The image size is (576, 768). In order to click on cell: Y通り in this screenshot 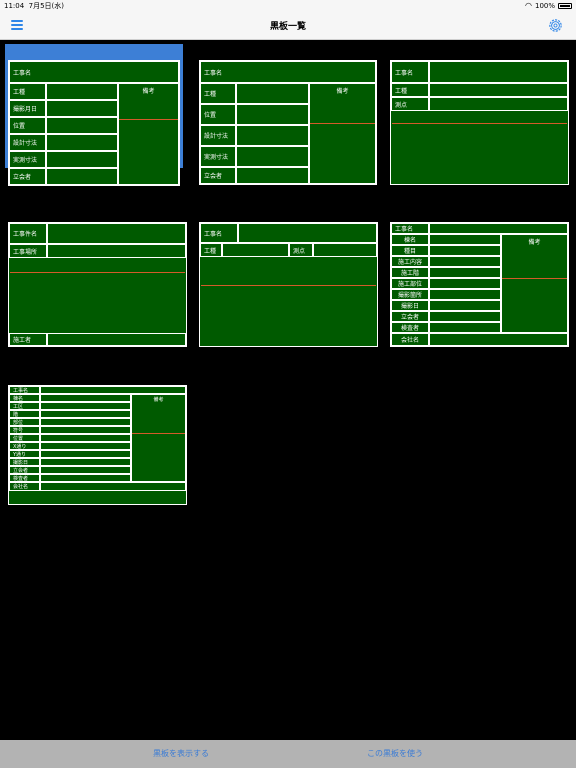, I will do `click(24, 454)`.